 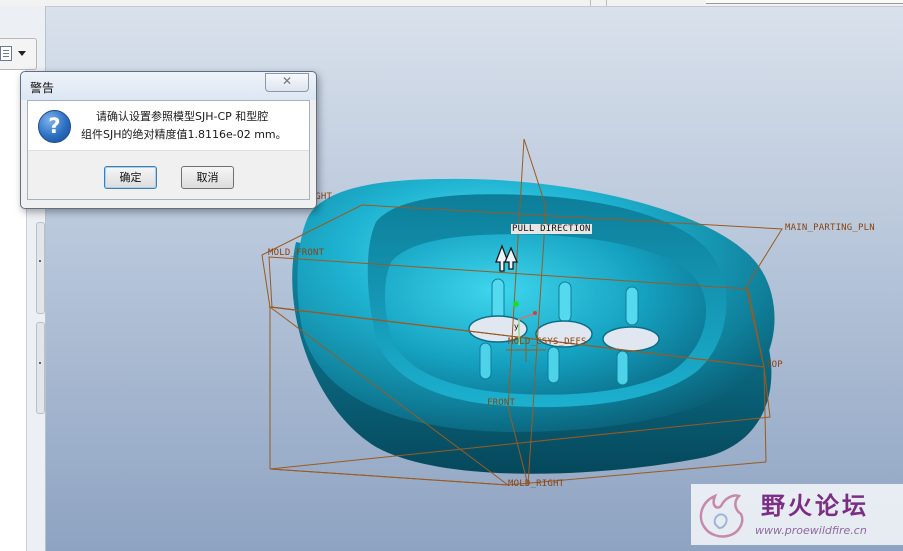 What do you see at coordinates (516, 326) in the screenshot?
I see `svg-text: y` at bounding box center [516, 326].